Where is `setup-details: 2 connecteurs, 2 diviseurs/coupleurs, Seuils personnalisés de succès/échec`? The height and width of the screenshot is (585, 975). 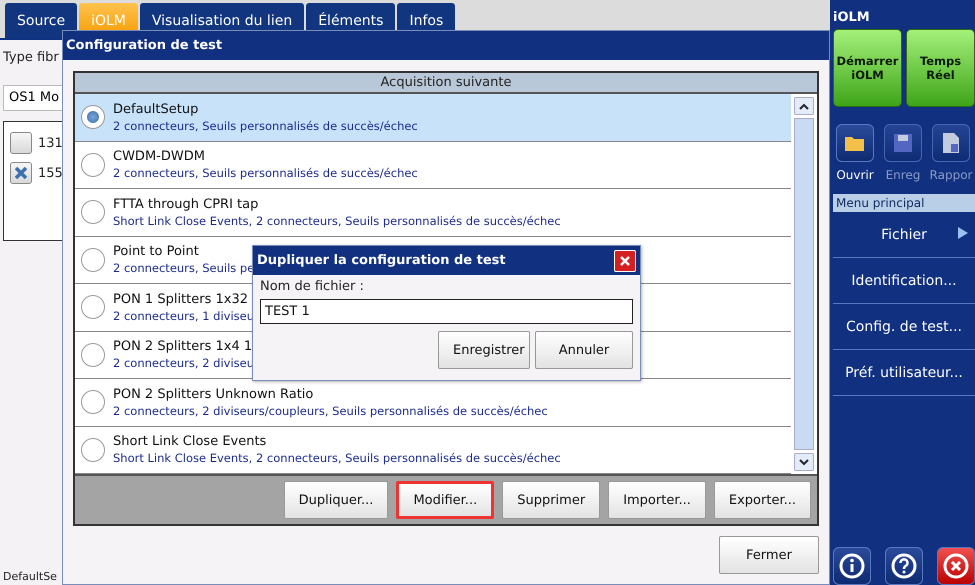 setup-details: 2 connecteurs, 2 diviseurs/coupleurs, Seuils personnalisés de succès/échec is located at coordinates (330, 411).